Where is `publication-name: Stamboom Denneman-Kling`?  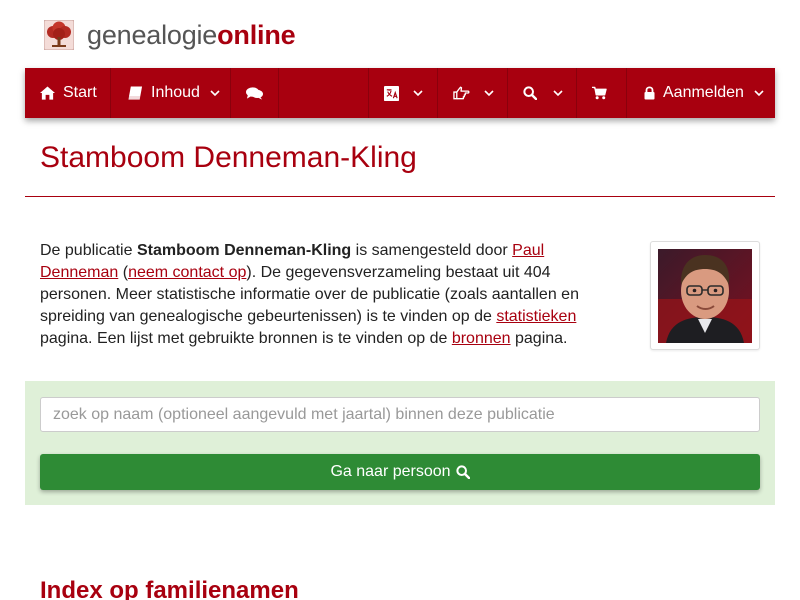
publication-name: Stamboom Denneman-Kling is located at coordinates (244, 250).